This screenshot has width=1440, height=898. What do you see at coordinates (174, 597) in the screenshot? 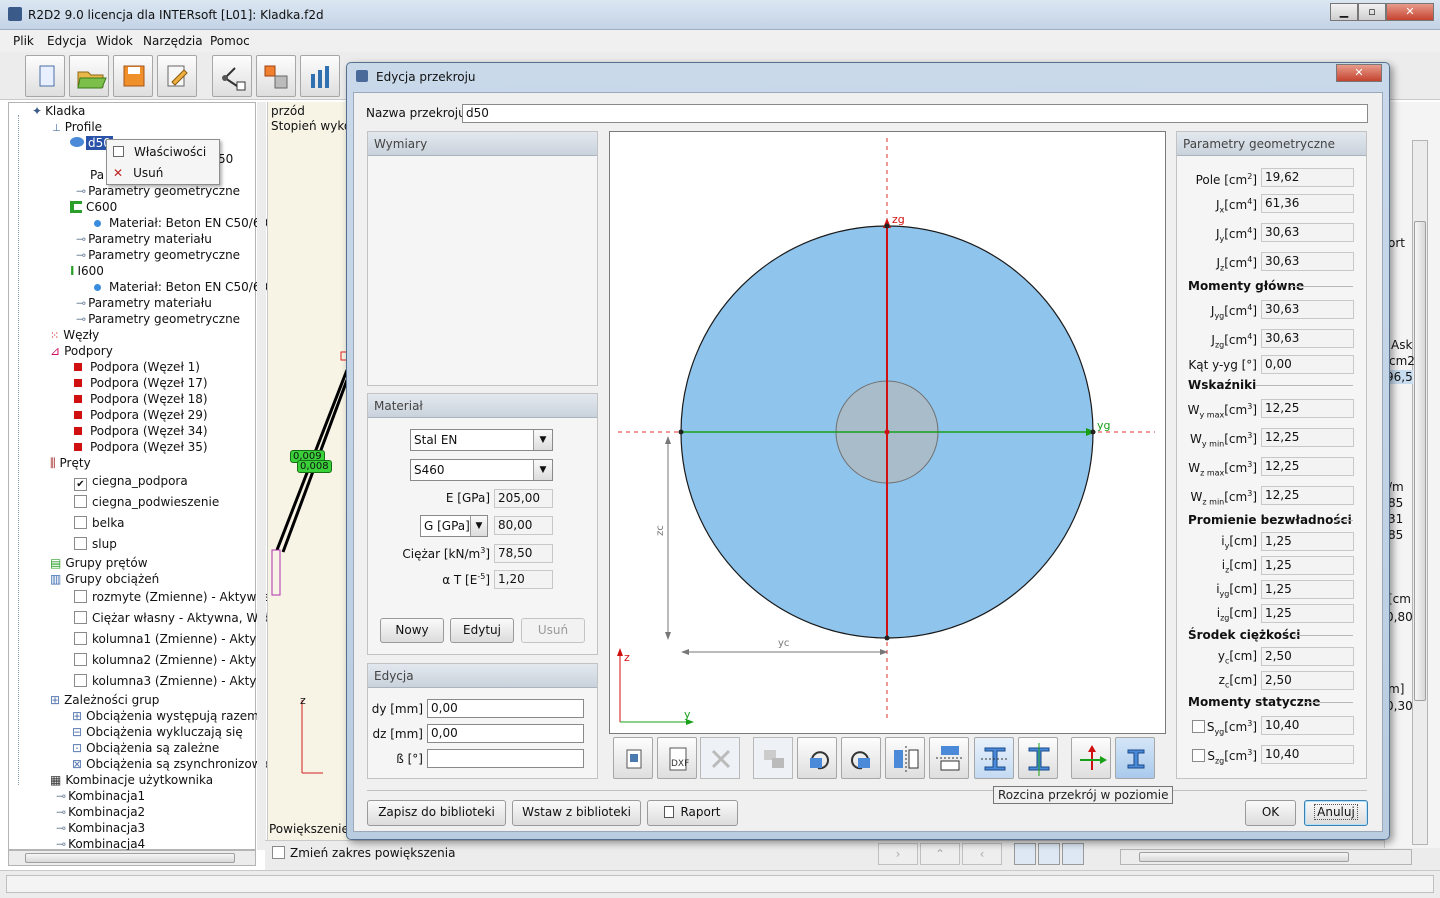
I see `tree-obc-1: rozmyte (Zmienne) - Aktywna,` at bounding box center [174, 597].